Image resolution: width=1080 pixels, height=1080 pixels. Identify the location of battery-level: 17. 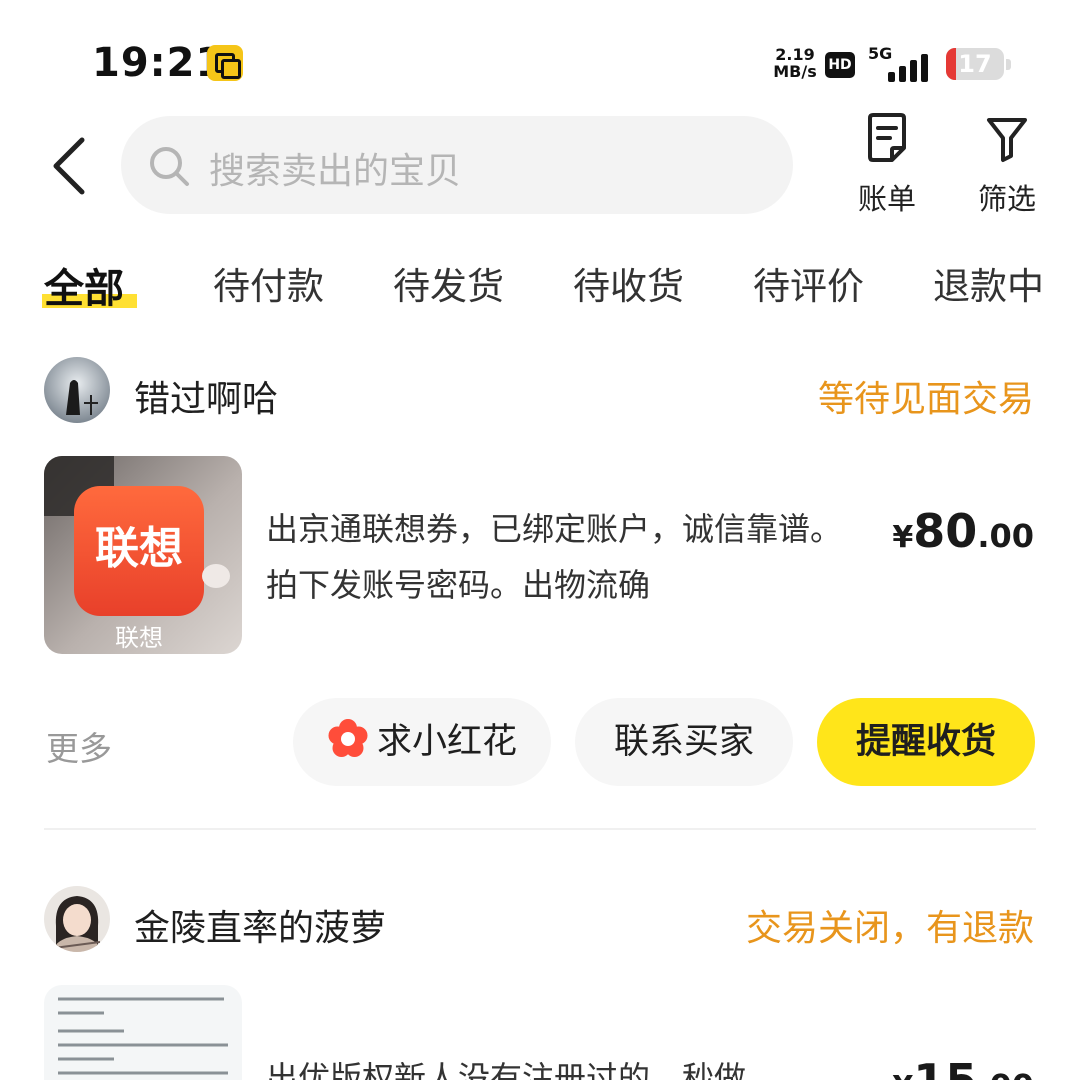
(975, 64).